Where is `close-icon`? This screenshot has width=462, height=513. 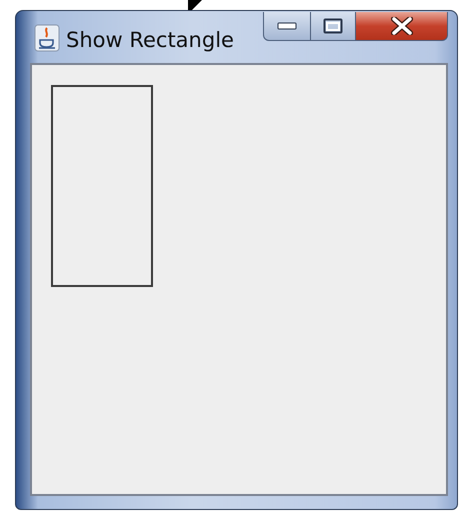 close-icon is located at coordinates (402, 26).